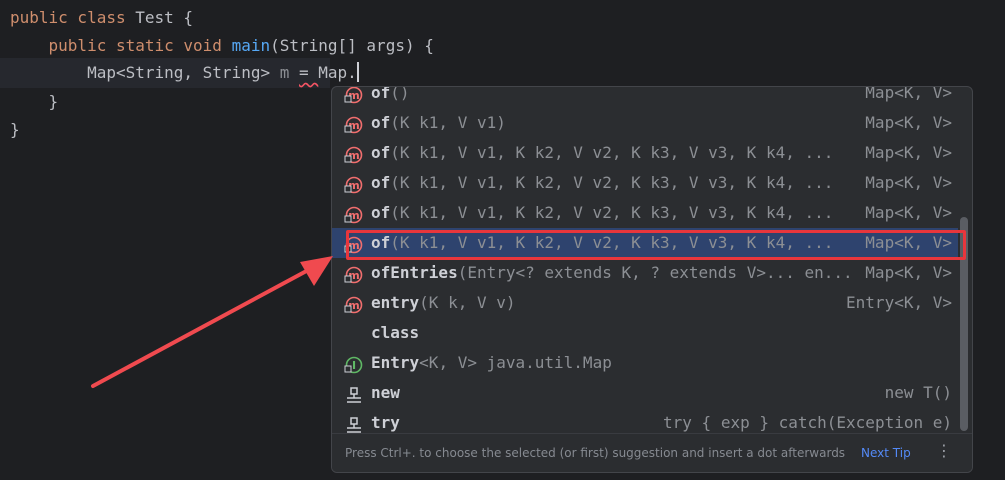 The width and height of the screenshot is (1005, 480). What do you see at coordinates (212, 322) in the screenshot?
I see `annotation-arrow` at bounding box center [212, 322].